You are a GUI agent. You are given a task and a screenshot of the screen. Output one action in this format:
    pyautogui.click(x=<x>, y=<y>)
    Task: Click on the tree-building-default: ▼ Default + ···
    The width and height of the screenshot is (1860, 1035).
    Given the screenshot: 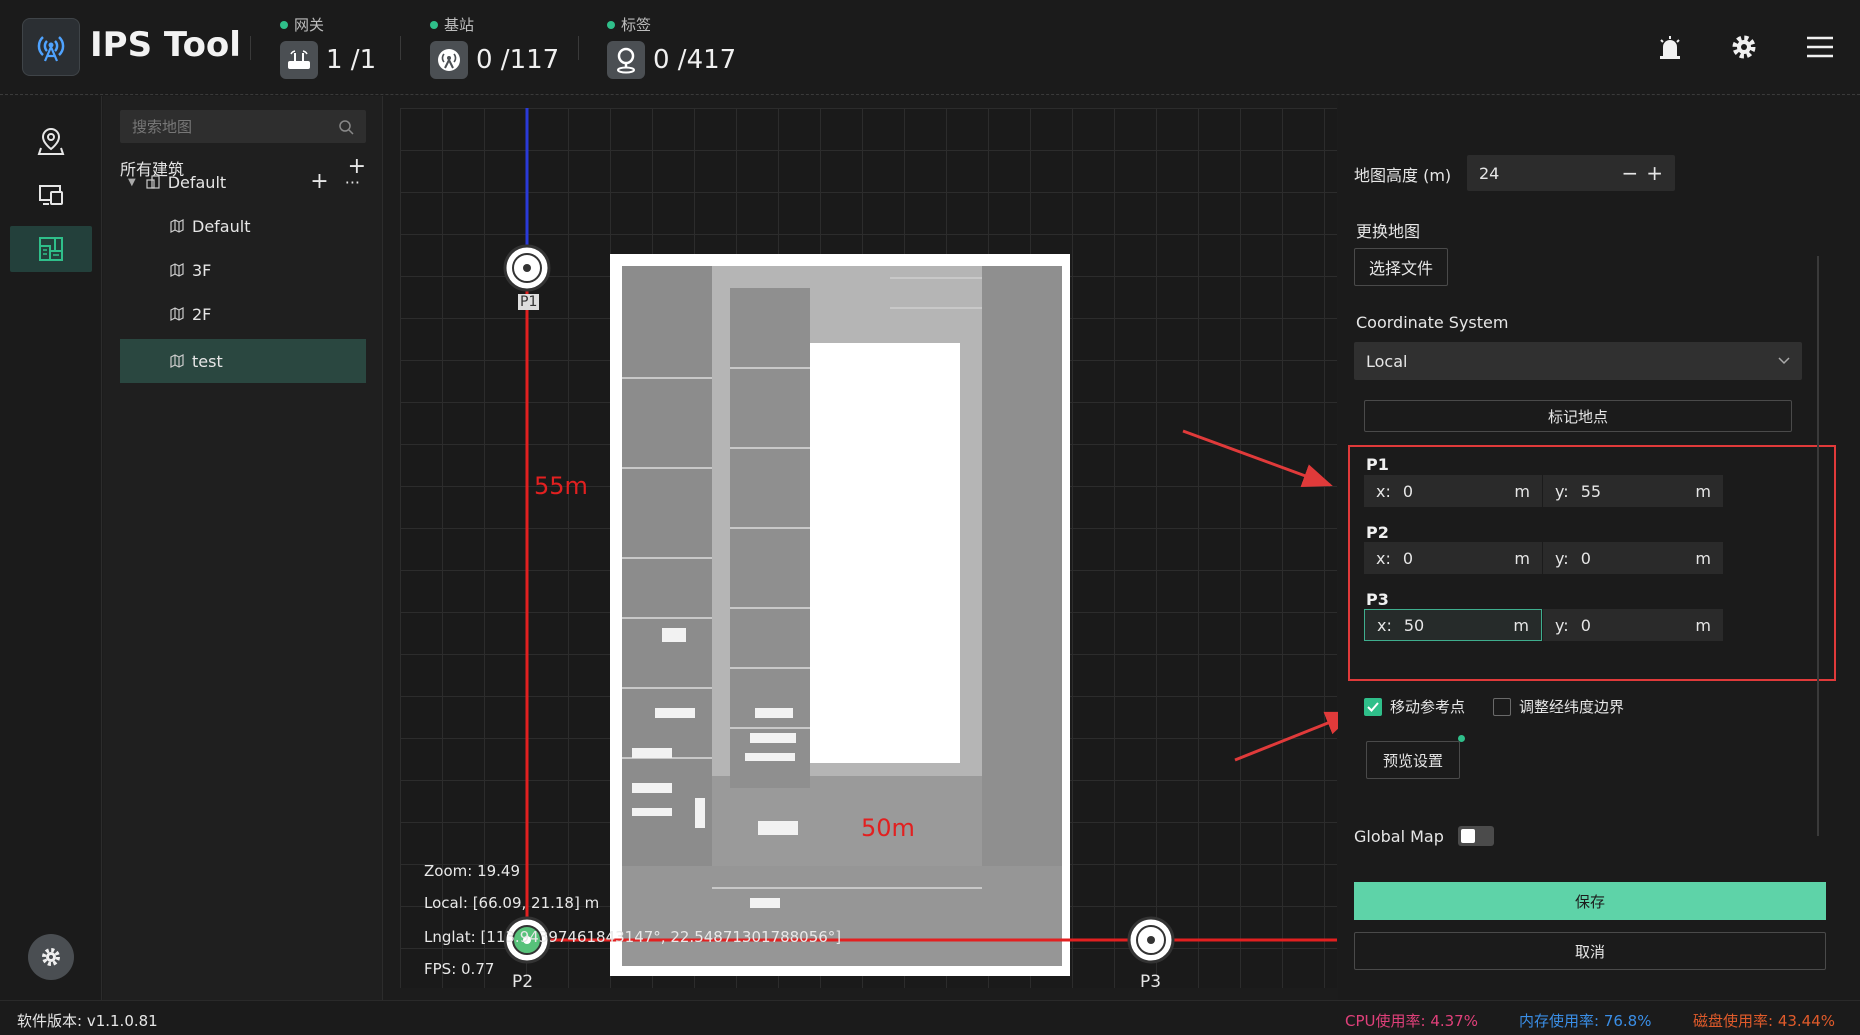 What is the action you would take?
    pyautogui.click(x=243, y=182)
    